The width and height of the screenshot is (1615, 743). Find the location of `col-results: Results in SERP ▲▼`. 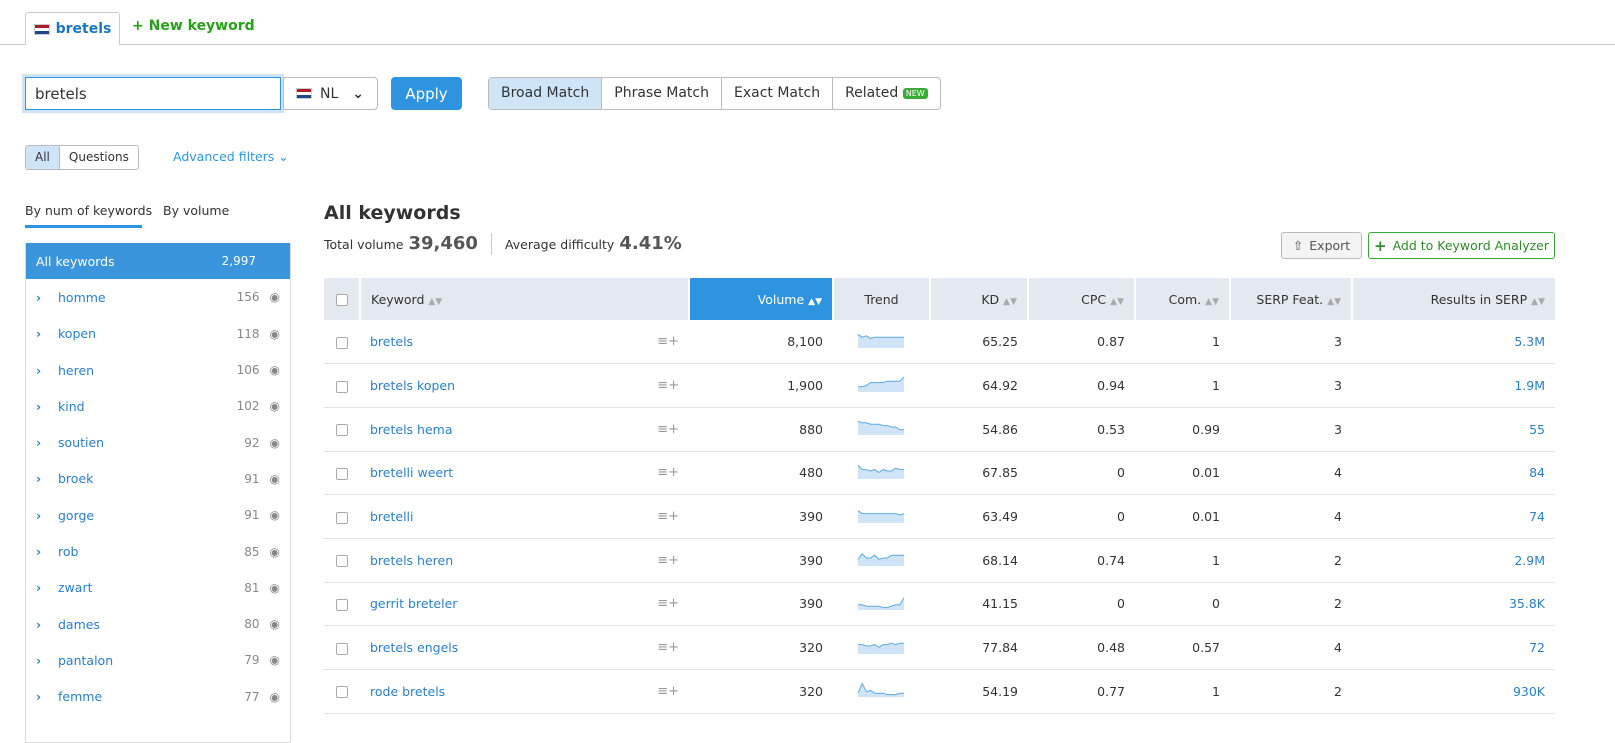

col-results: Results in SERP ▲▼ is located at coordinates (1453, 299).